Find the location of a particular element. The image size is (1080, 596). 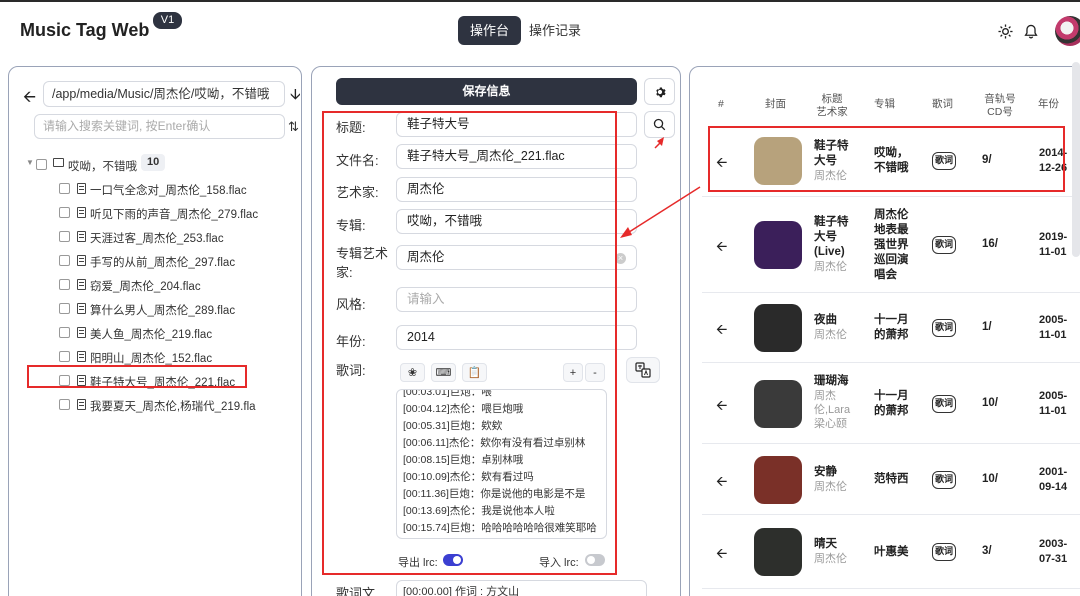

track-year: 2005- 11-01 is located at coordinates (1059, 328).